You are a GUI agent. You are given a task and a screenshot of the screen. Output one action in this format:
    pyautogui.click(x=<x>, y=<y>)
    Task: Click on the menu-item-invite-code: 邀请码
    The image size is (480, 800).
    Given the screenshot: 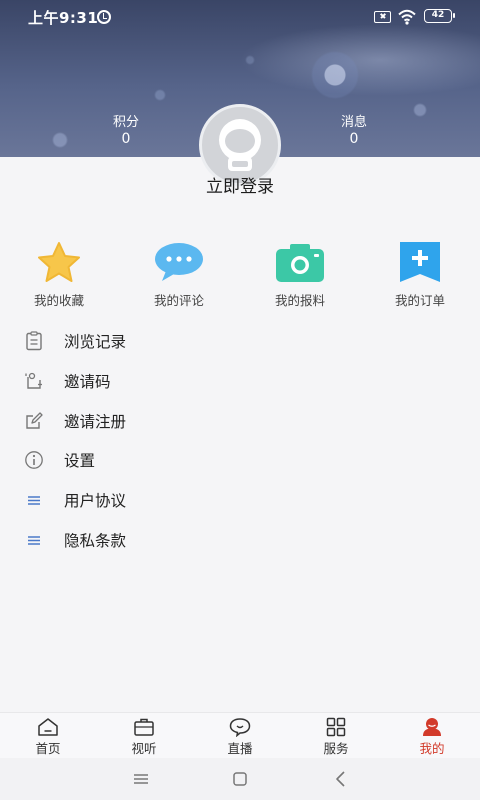 What is the action you would take?
    pyautogui.click(x=240, y=380)
    